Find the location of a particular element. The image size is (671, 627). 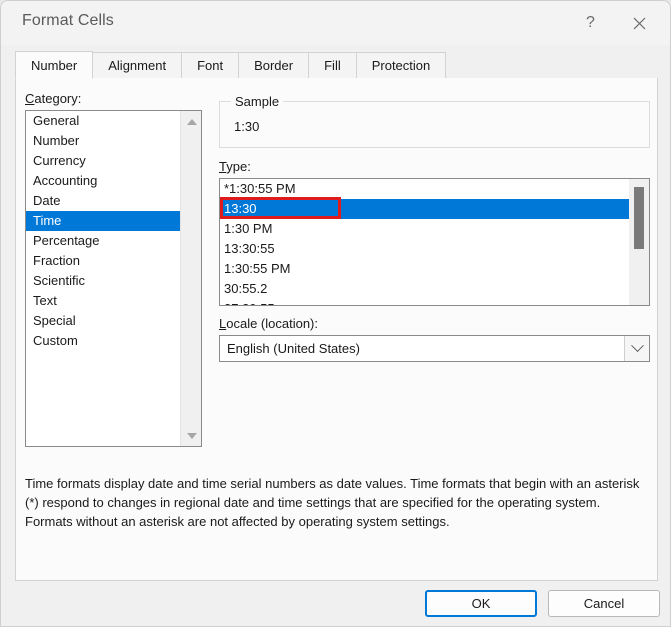

tab-font: Font is located at coordinates (210, 65).